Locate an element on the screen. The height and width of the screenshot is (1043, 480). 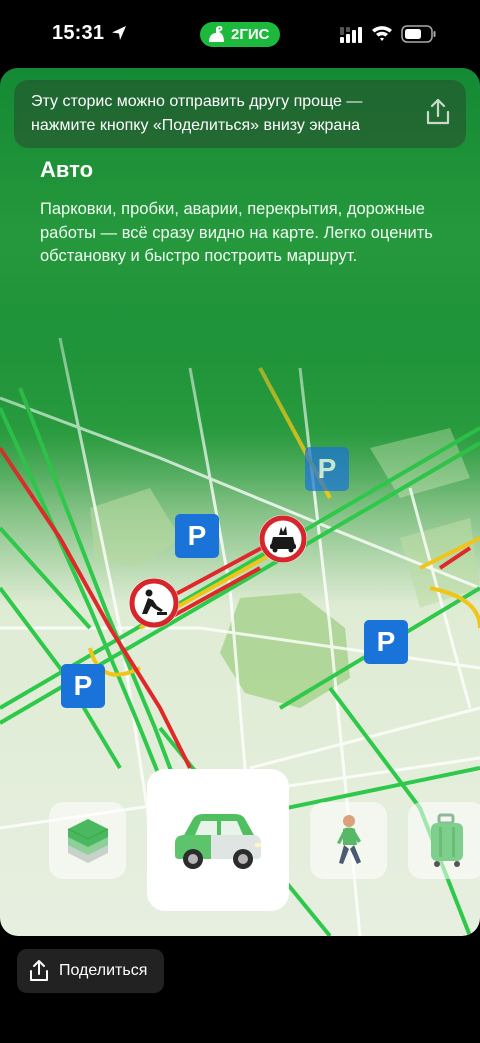
wifi-icon is located at coordinates (382, 33).